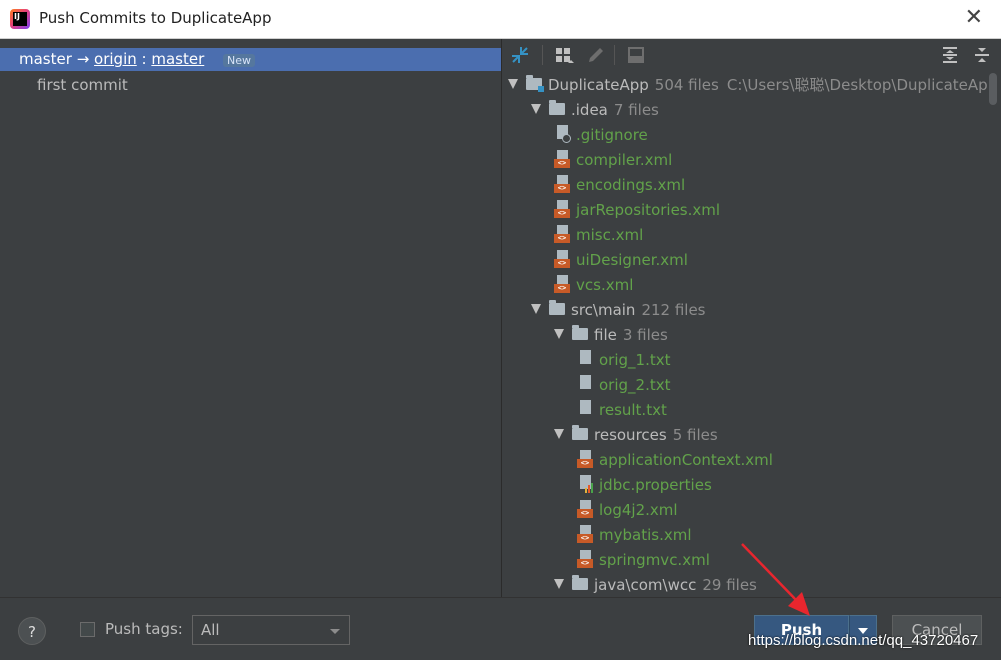 The height and width of the screenshot is (660, 1001). What do you see at coordinates (993, 89) in the screenshot?
I see `tree-scrollbar-thumb` at bounding box center [993, 89].